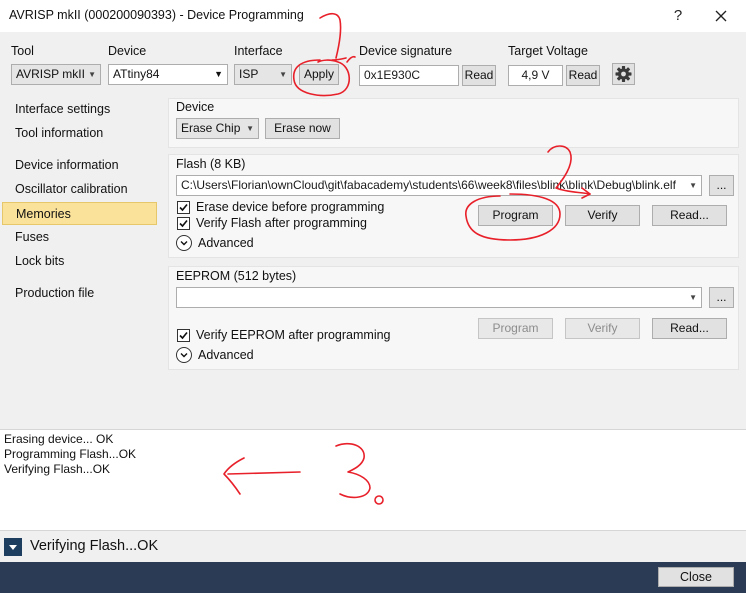 The width and height of the screenshot is (746, 593). I want to click on interface-select: ISP ▼, so click(263, 74).